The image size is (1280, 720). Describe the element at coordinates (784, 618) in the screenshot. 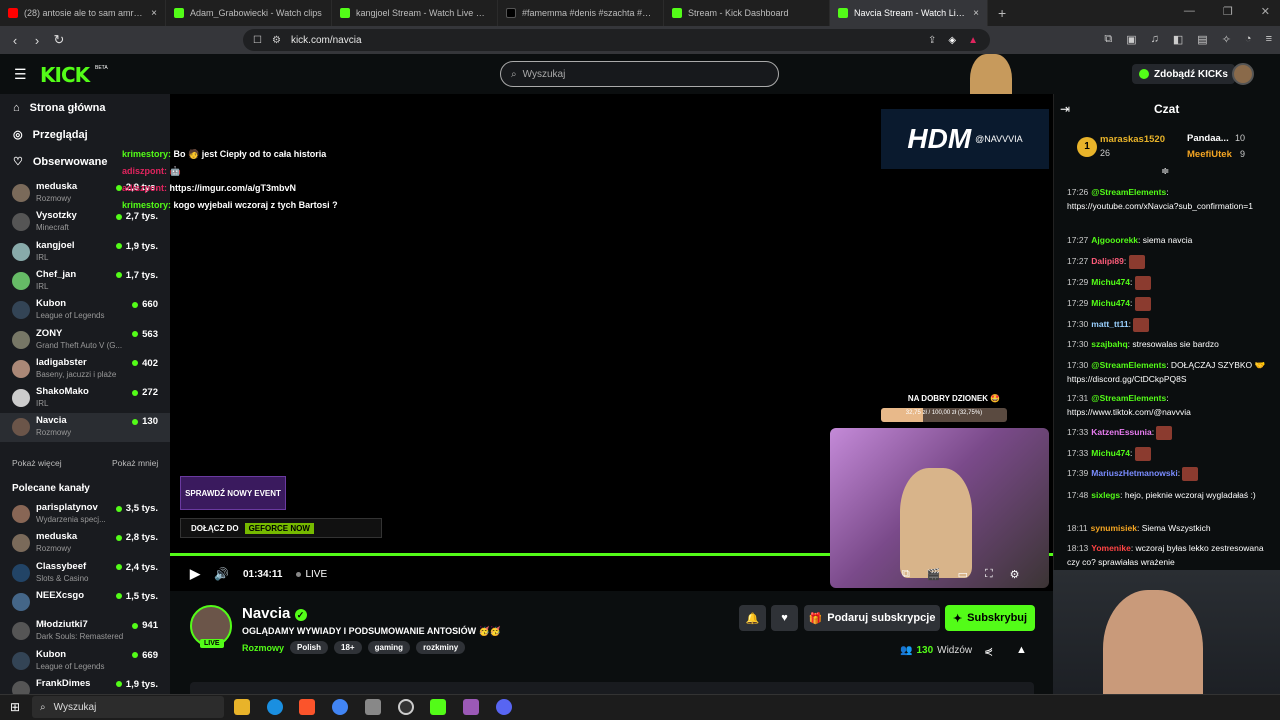

I see `follow-heart-button: ♥` at that location.